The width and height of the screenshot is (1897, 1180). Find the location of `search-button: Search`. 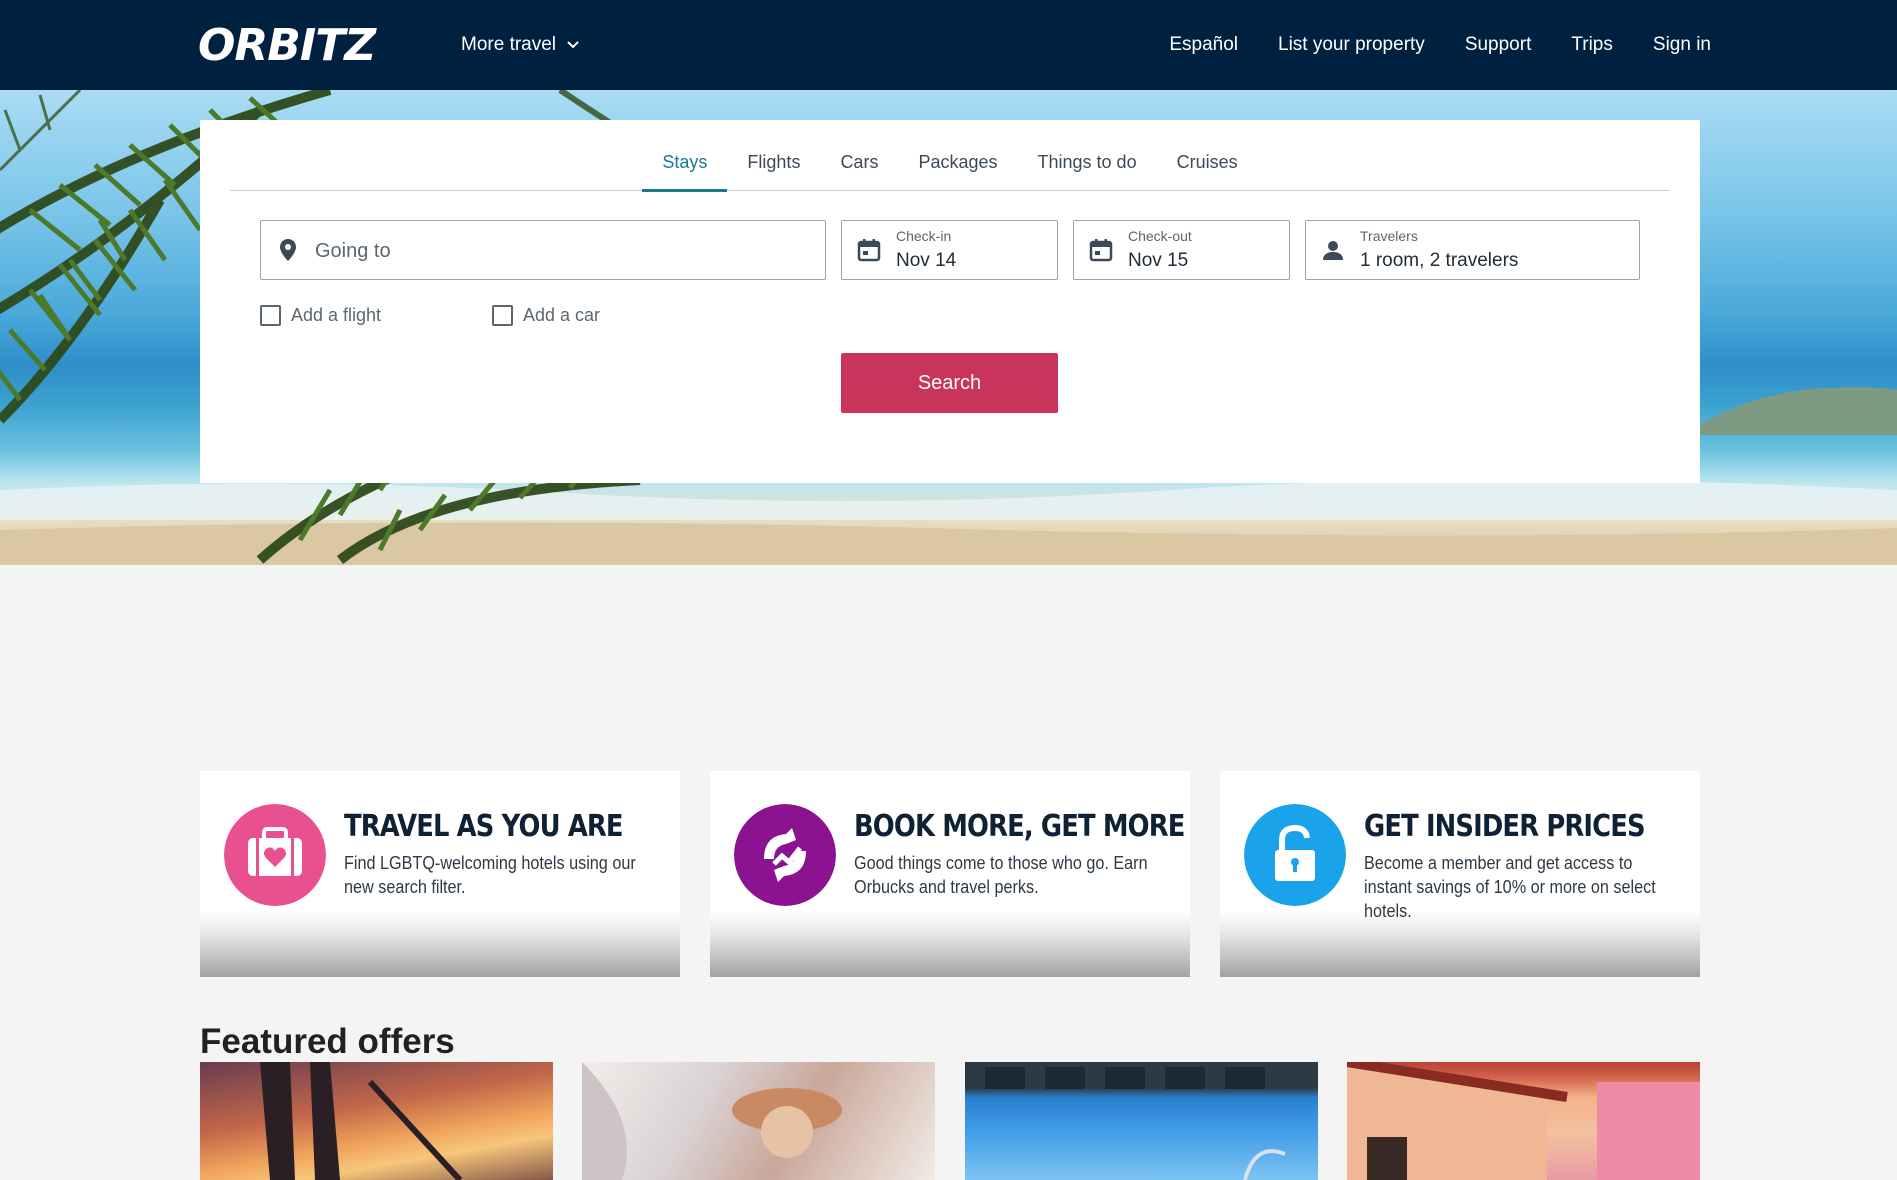

search-button: Search is located at coordinates (949, 383).